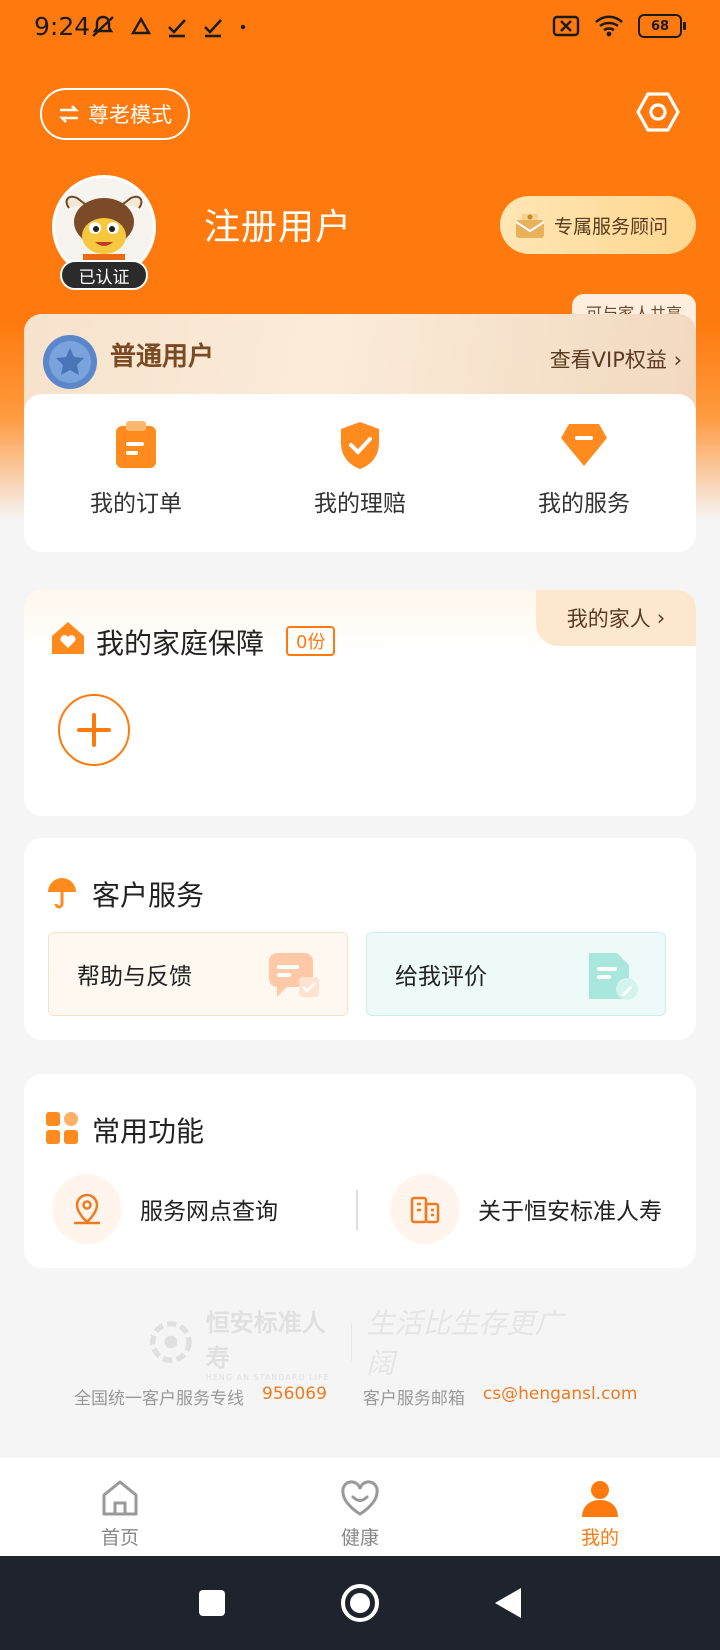 The height and width of the screenshot is (1650, 720). Describe the element at coordinates (311, 641) in the screenshot. I see `policy-count-badge: 0份` at that location.